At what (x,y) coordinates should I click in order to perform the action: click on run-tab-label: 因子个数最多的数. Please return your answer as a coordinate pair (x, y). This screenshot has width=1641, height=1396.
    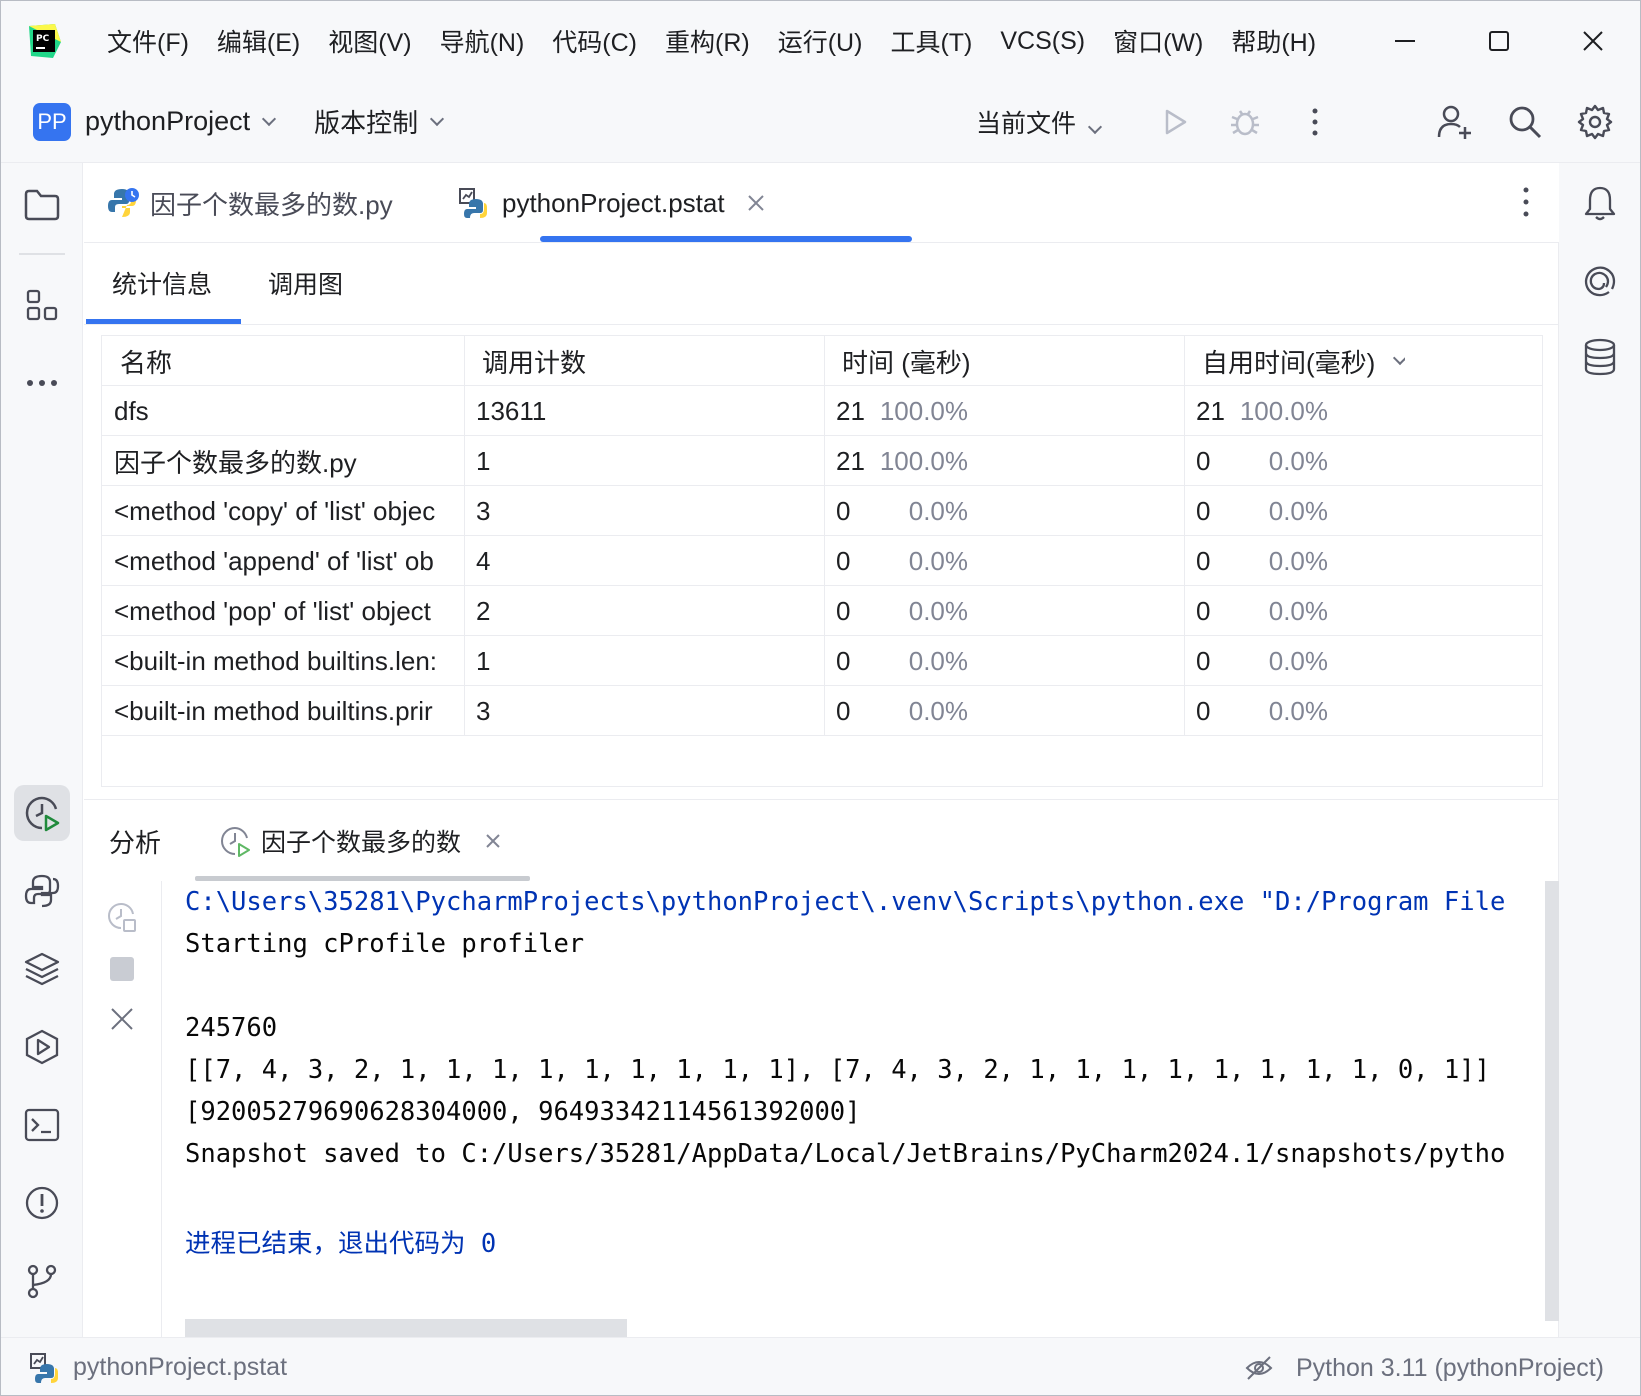
    Looking at the image, I should click on (361, 843).